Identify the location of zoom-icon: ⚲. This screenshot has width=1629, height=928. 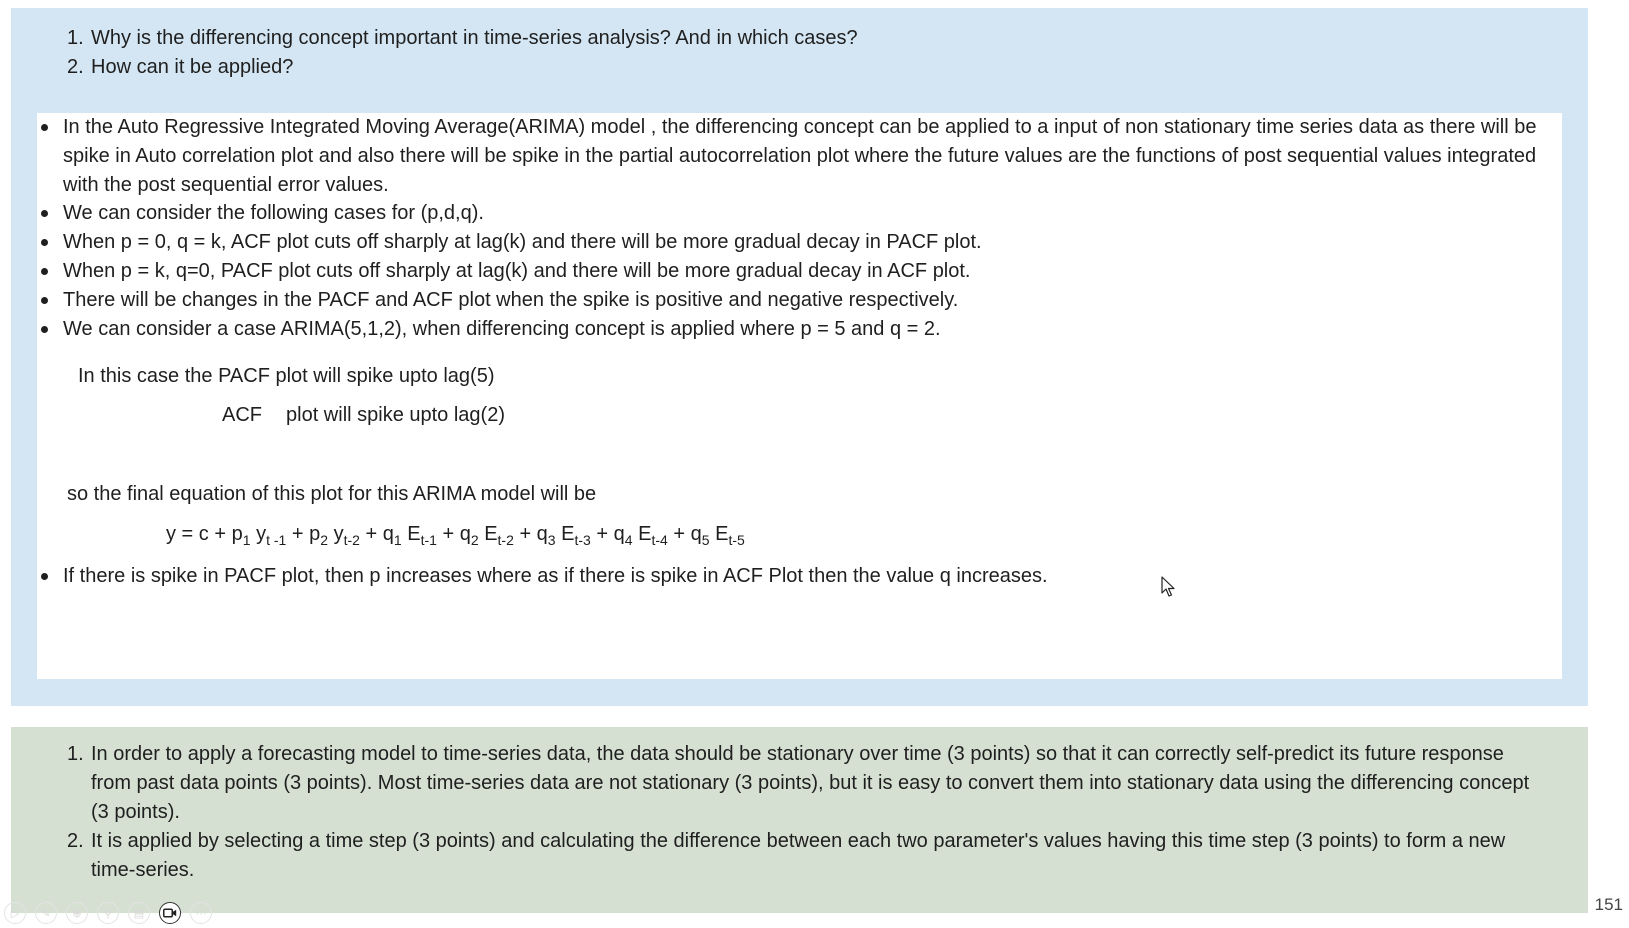
(108, 913).